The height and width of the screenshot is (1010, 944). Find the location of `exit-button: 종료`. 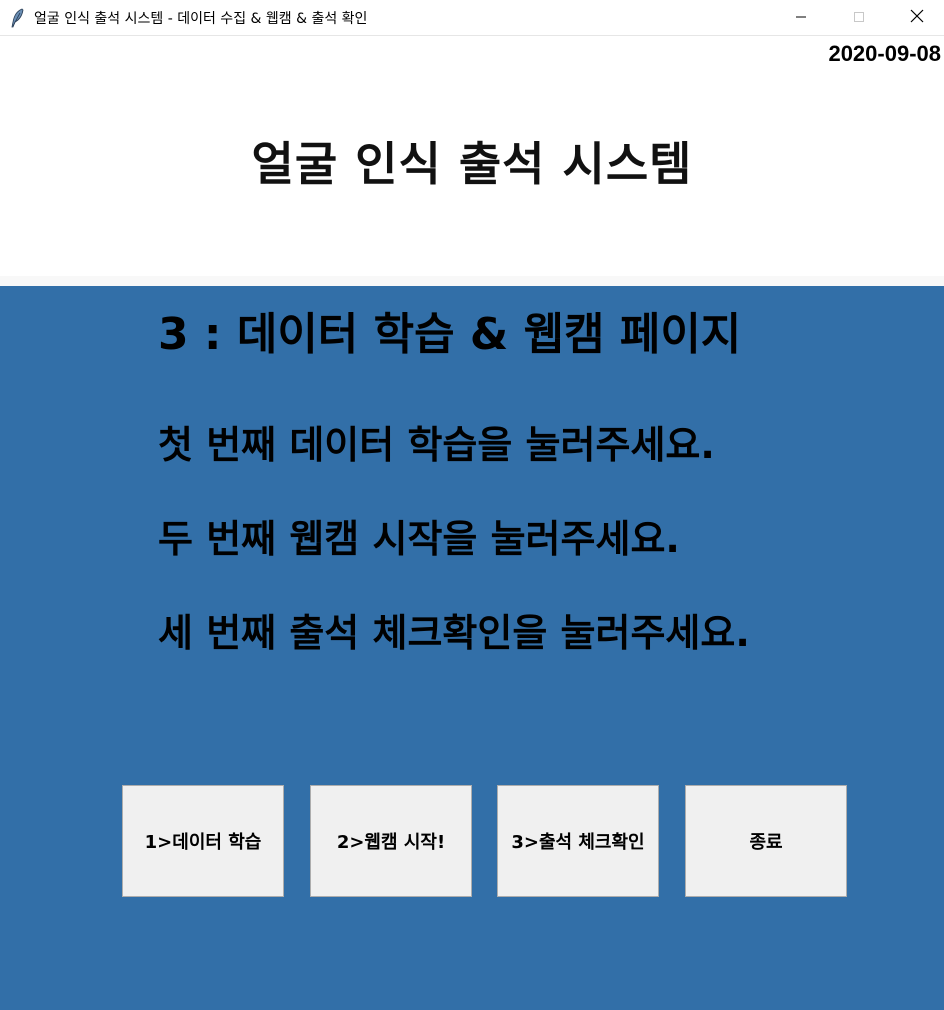

exit-button: 종료 is located at coordinates (766, 841).